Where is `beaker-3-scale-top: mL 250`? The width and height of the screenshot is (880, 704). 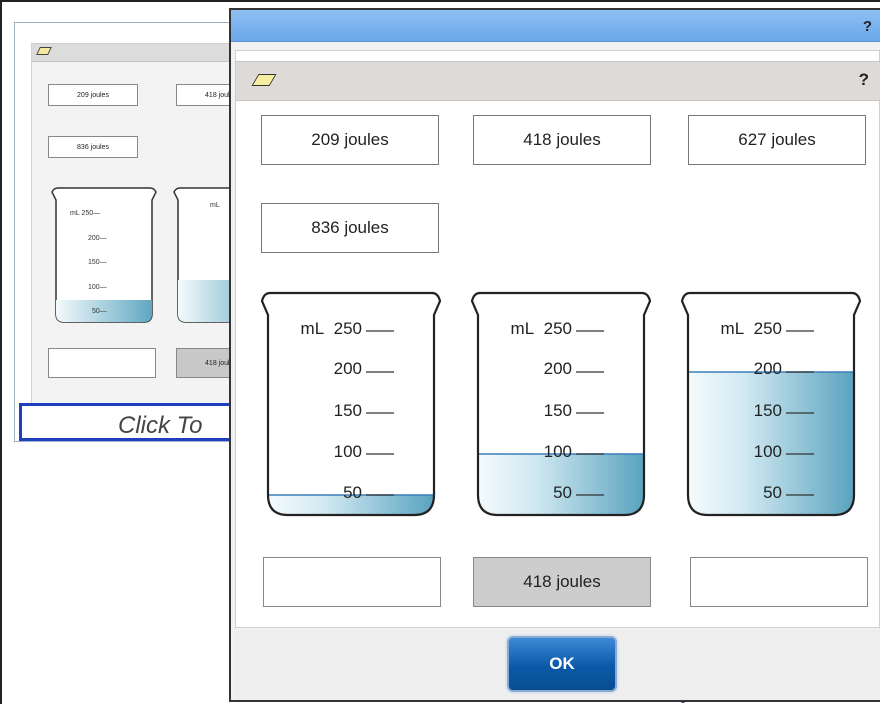 beaker-3-scale-top: mL 250 is located at coordinates (734, 329).